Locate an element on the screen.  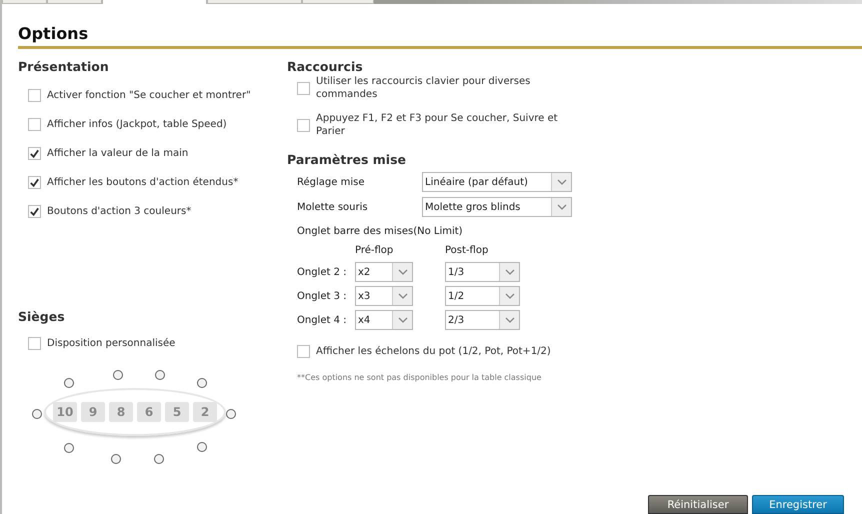
dropdown: 1/3 is located at coordinates (482, 272).